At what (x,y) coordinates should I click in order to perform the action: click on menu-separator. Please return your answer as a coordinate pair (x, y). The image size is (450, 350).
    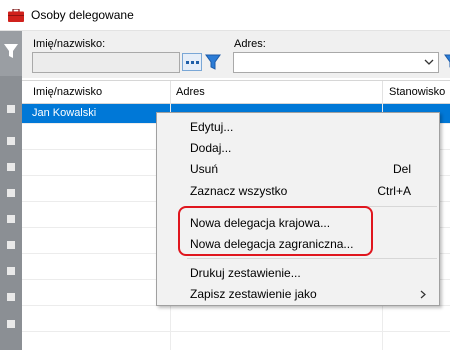
    Looking at the image, I should click on (312, 258).